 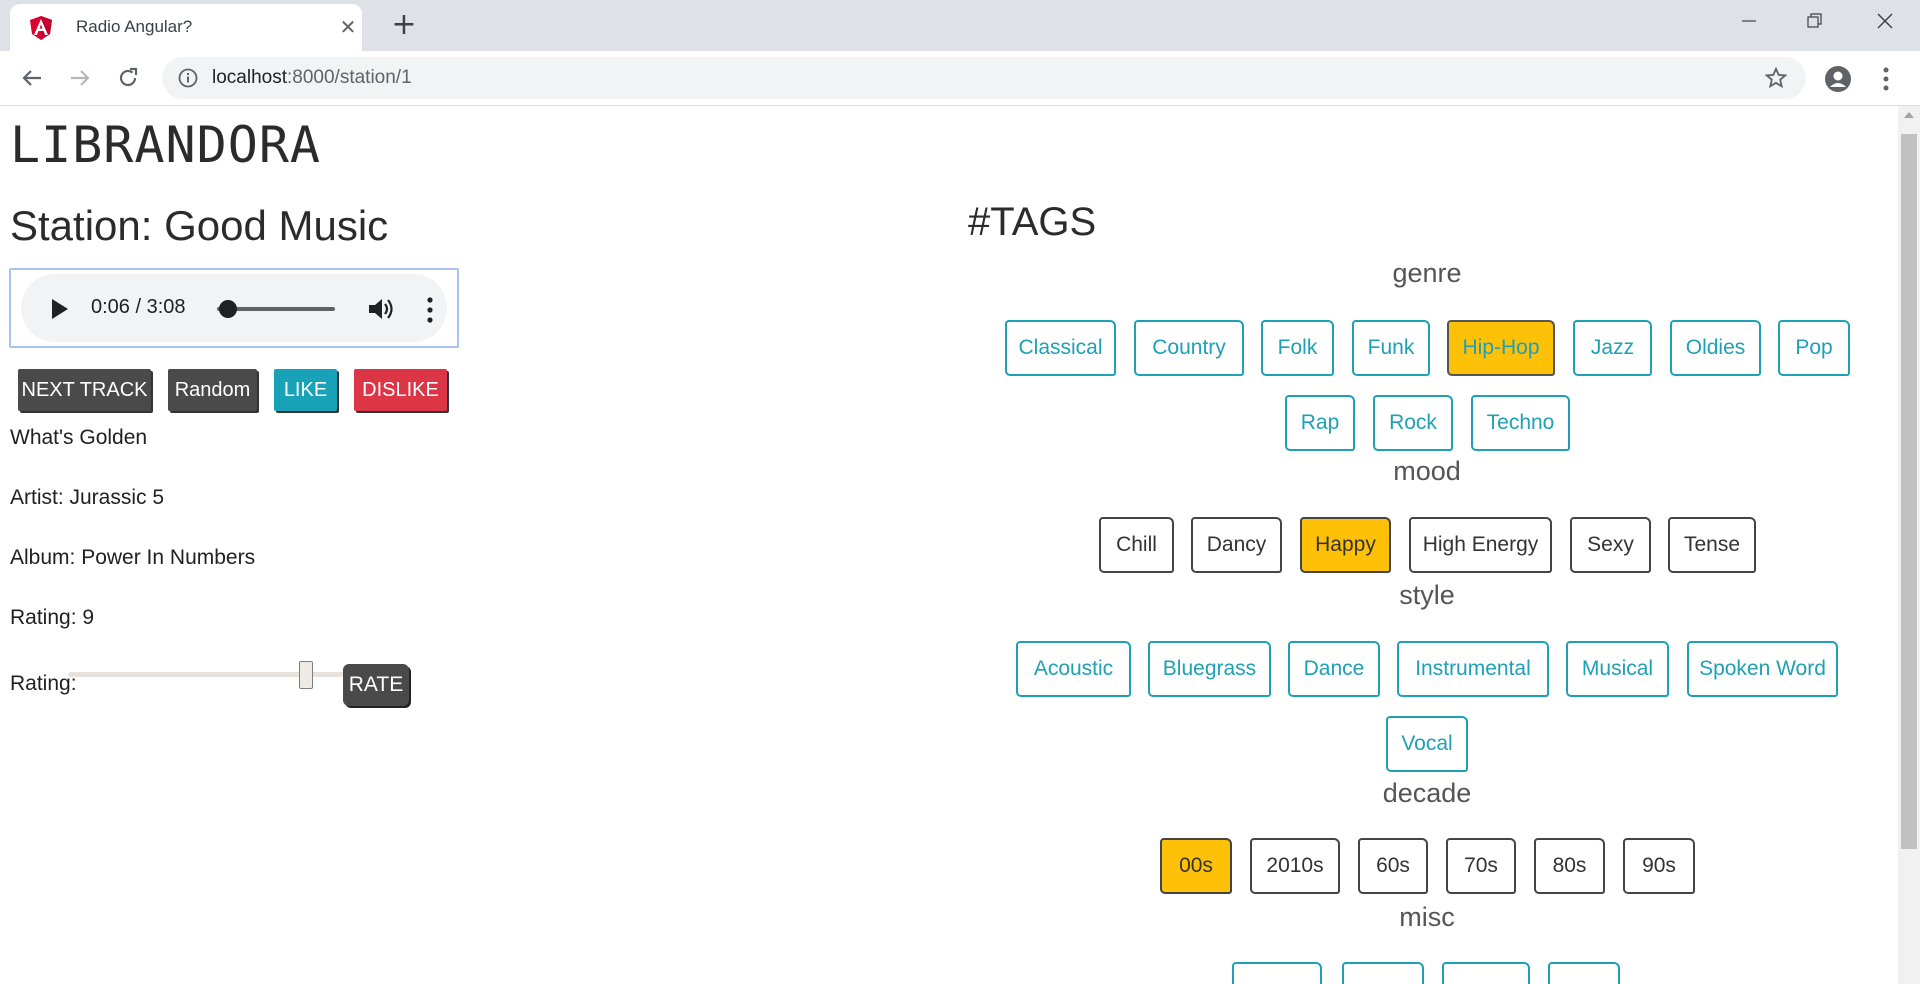 What do you see at coordinates (400, 390) in the screenshot?
I see `dislike-button: DISLIKE` at bounding box center [400, 390].